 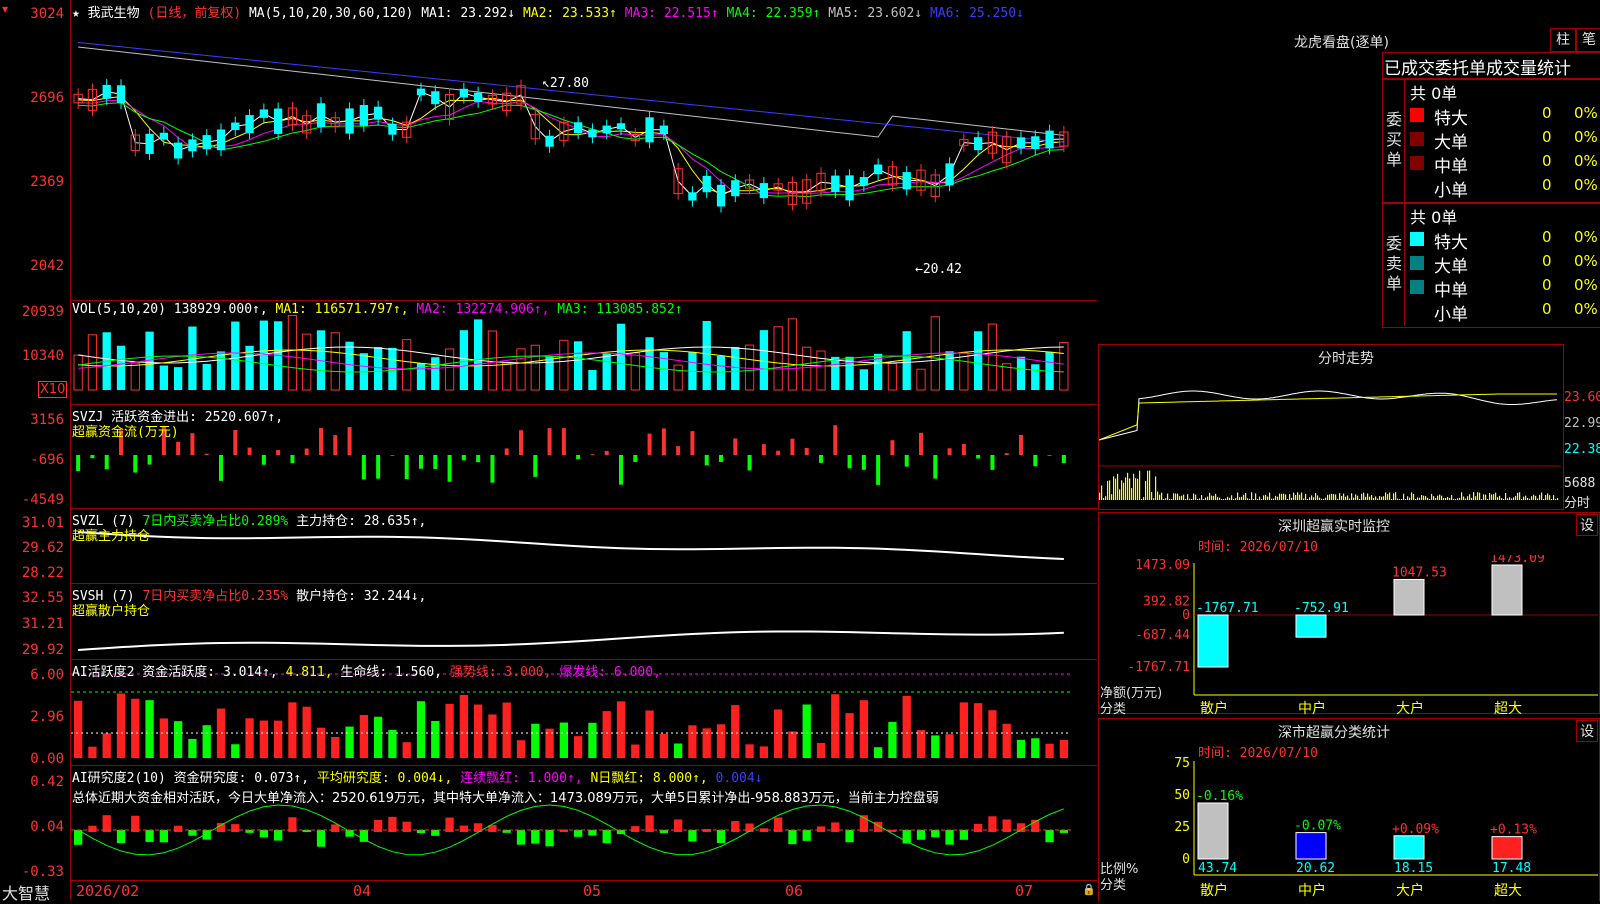 I want to click on svsh-line, so click(x=571, y=640).